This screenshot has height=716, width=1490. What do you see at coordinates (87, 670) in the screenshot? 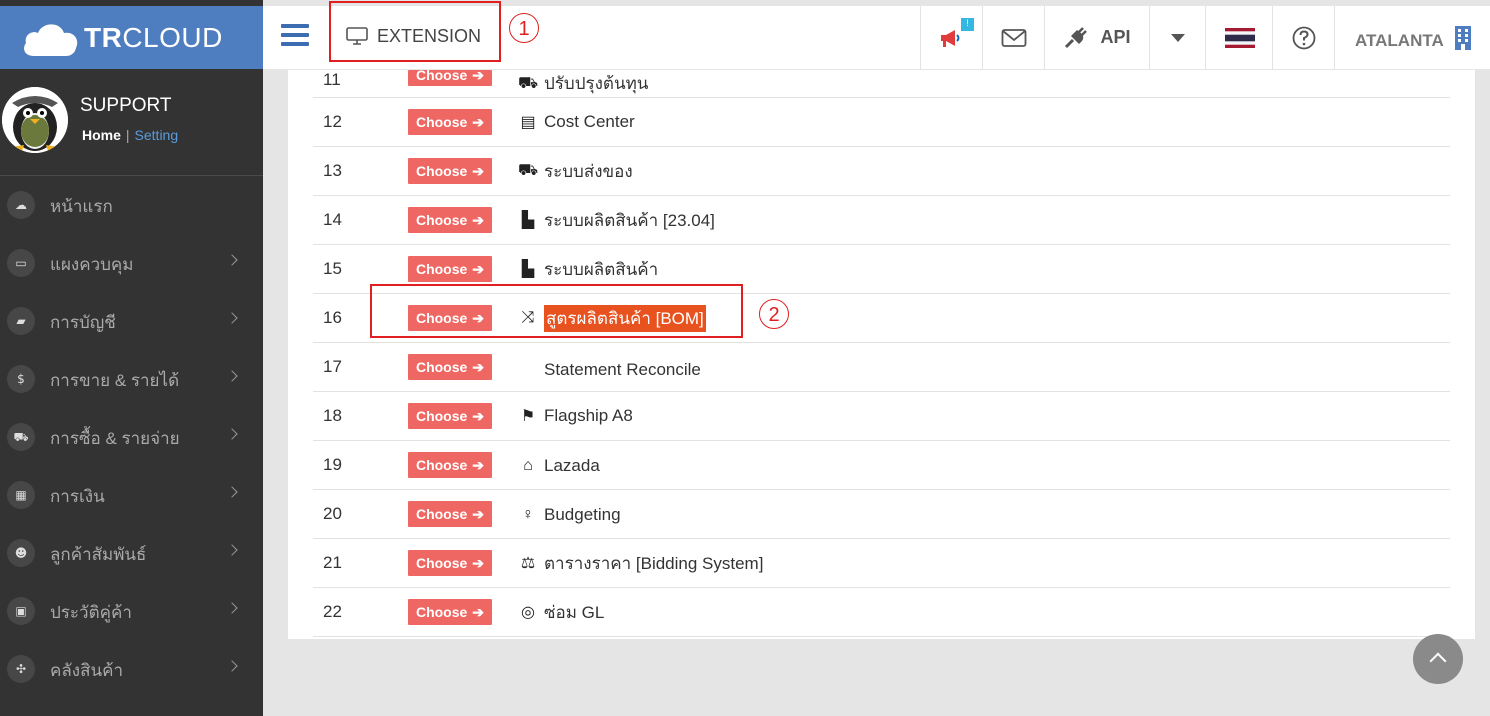
I see `sidebar-item-label: คลังสินค้า` at bounding box center [87, 670].